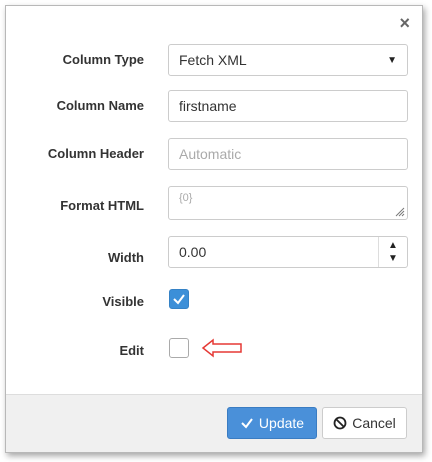  Describe the element at coordinates (221, 348) in the screenshot. I see `annotation-arrow-icon` at that location.